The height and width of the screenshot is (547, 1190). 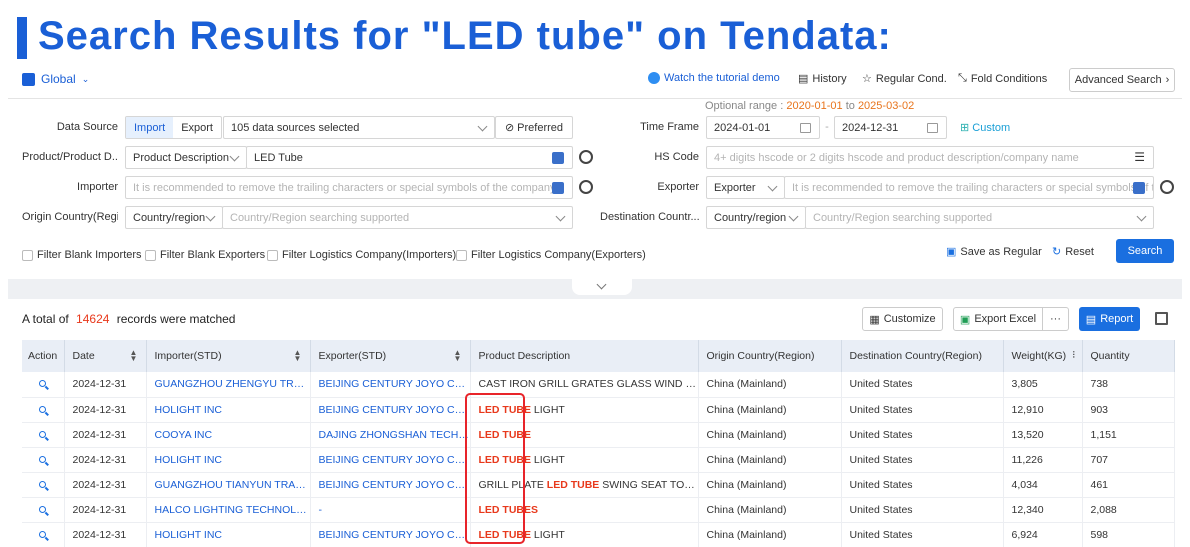 I want to click on optional-range-to: to, so click(x=850, y=106).